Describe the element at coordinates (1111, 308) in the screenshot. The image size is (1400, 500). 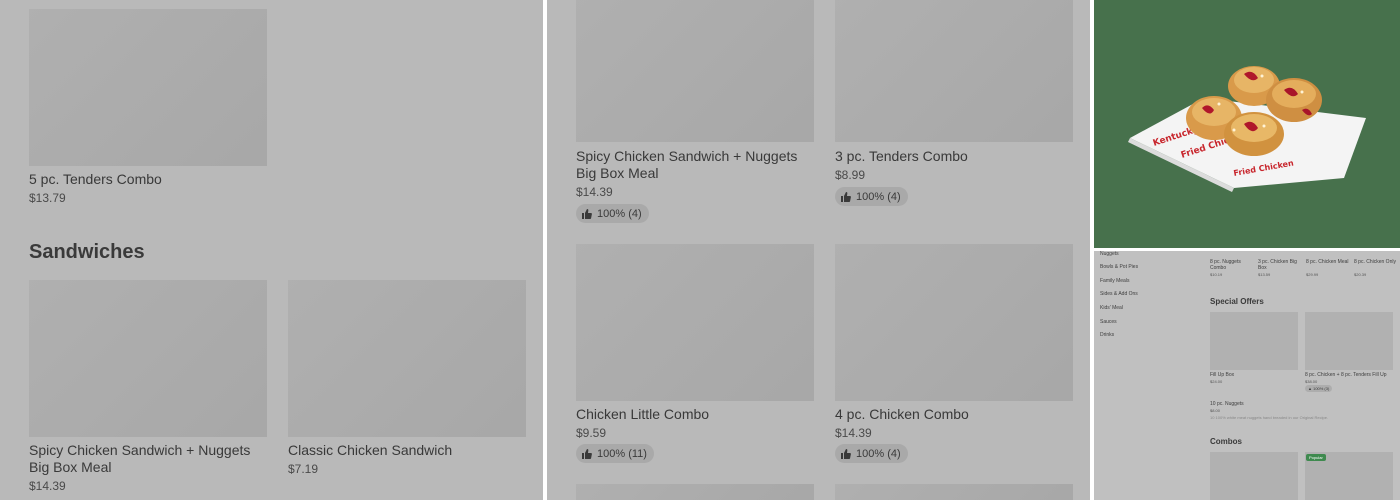
I see `sidebar-item: Kids' Meal` at that location.